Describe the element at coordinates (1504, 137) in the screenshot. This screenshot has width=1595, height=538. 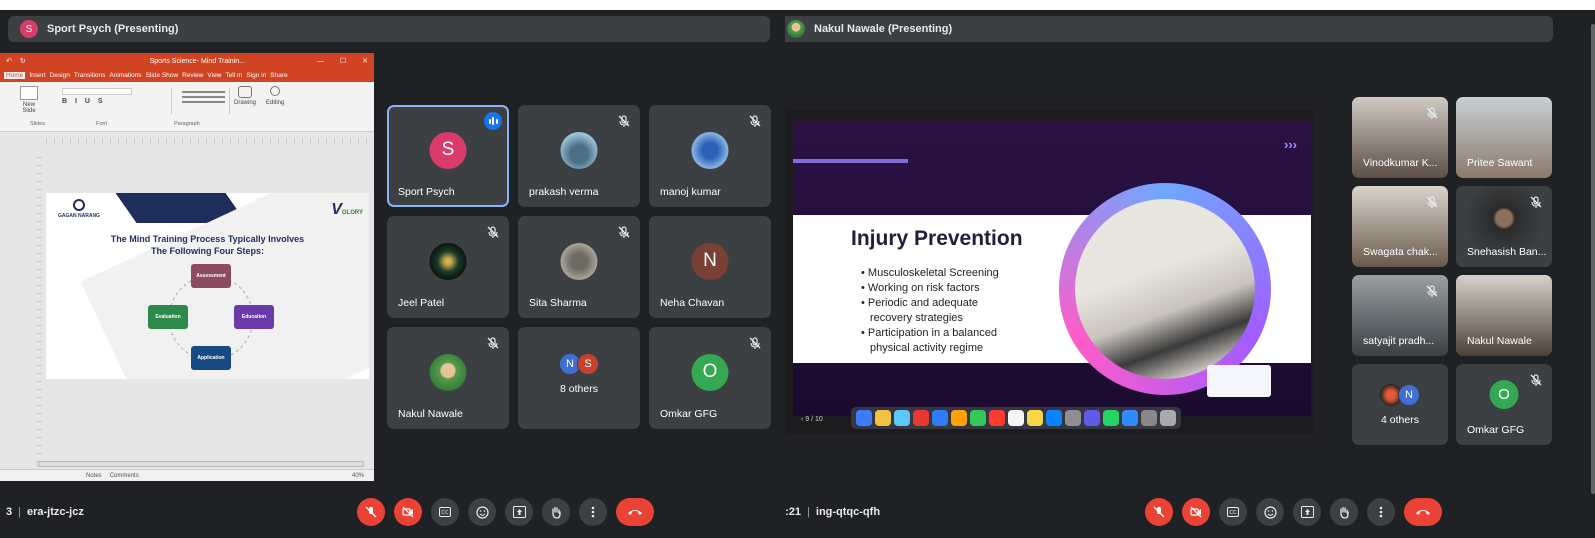
I see `participant-tile: Pritee Sawant` at that location.